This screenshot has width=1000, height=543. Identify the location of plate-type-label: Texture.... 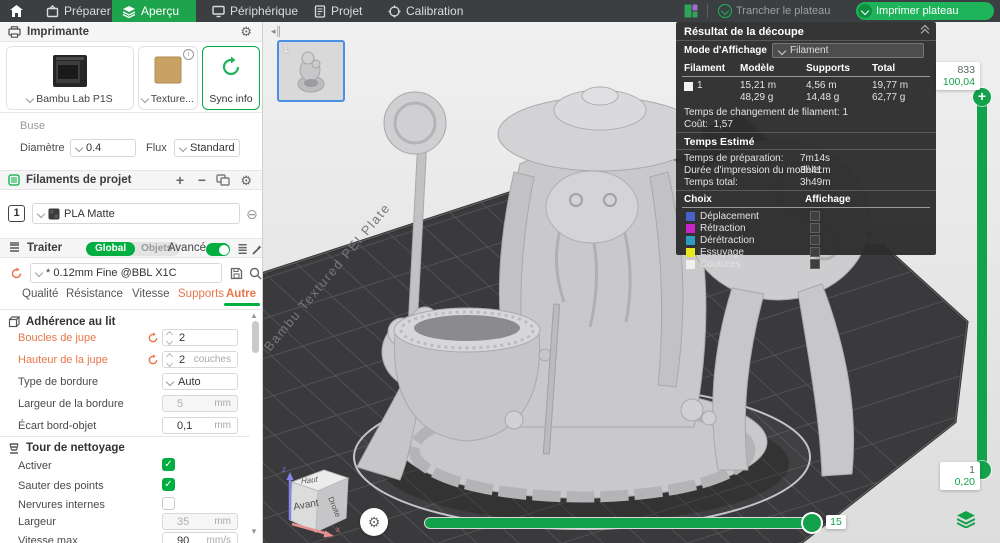
(172, 99).